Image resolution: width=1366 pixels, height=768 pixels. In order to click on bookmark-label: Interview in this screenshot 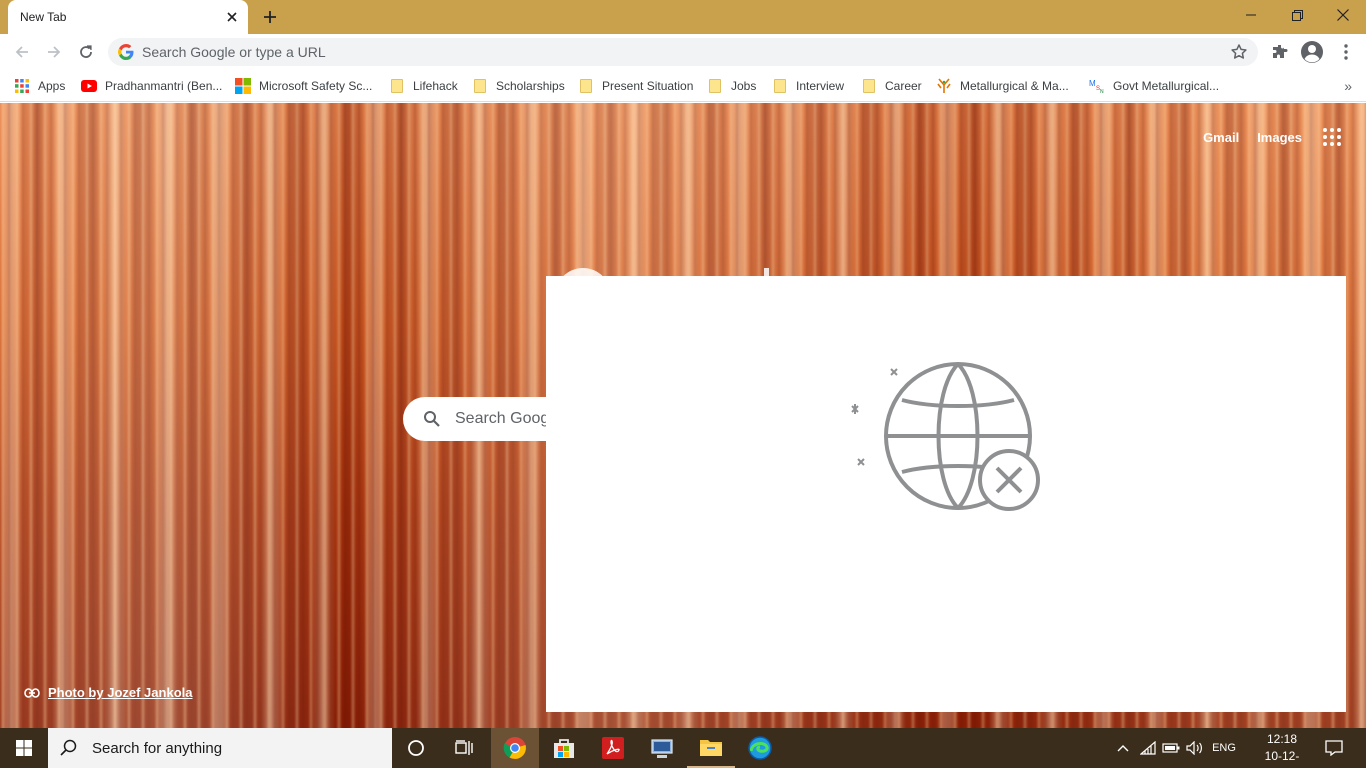, I will do `click(820, 86)`.